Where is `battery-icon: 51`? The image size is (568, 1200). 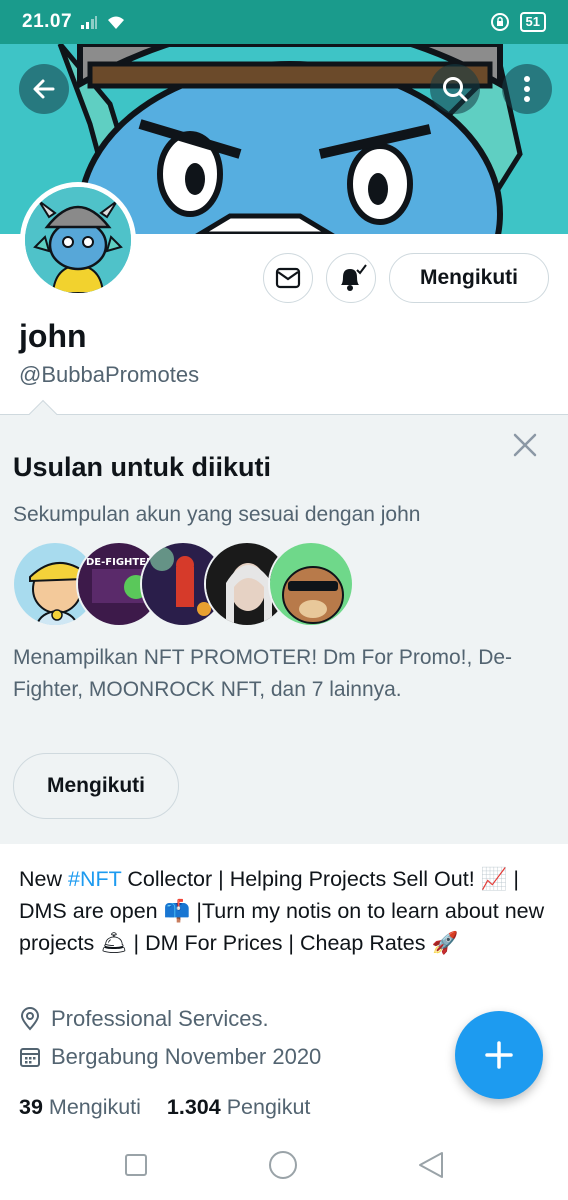
battery-icon: 51 is located at coordinates (532, 22).